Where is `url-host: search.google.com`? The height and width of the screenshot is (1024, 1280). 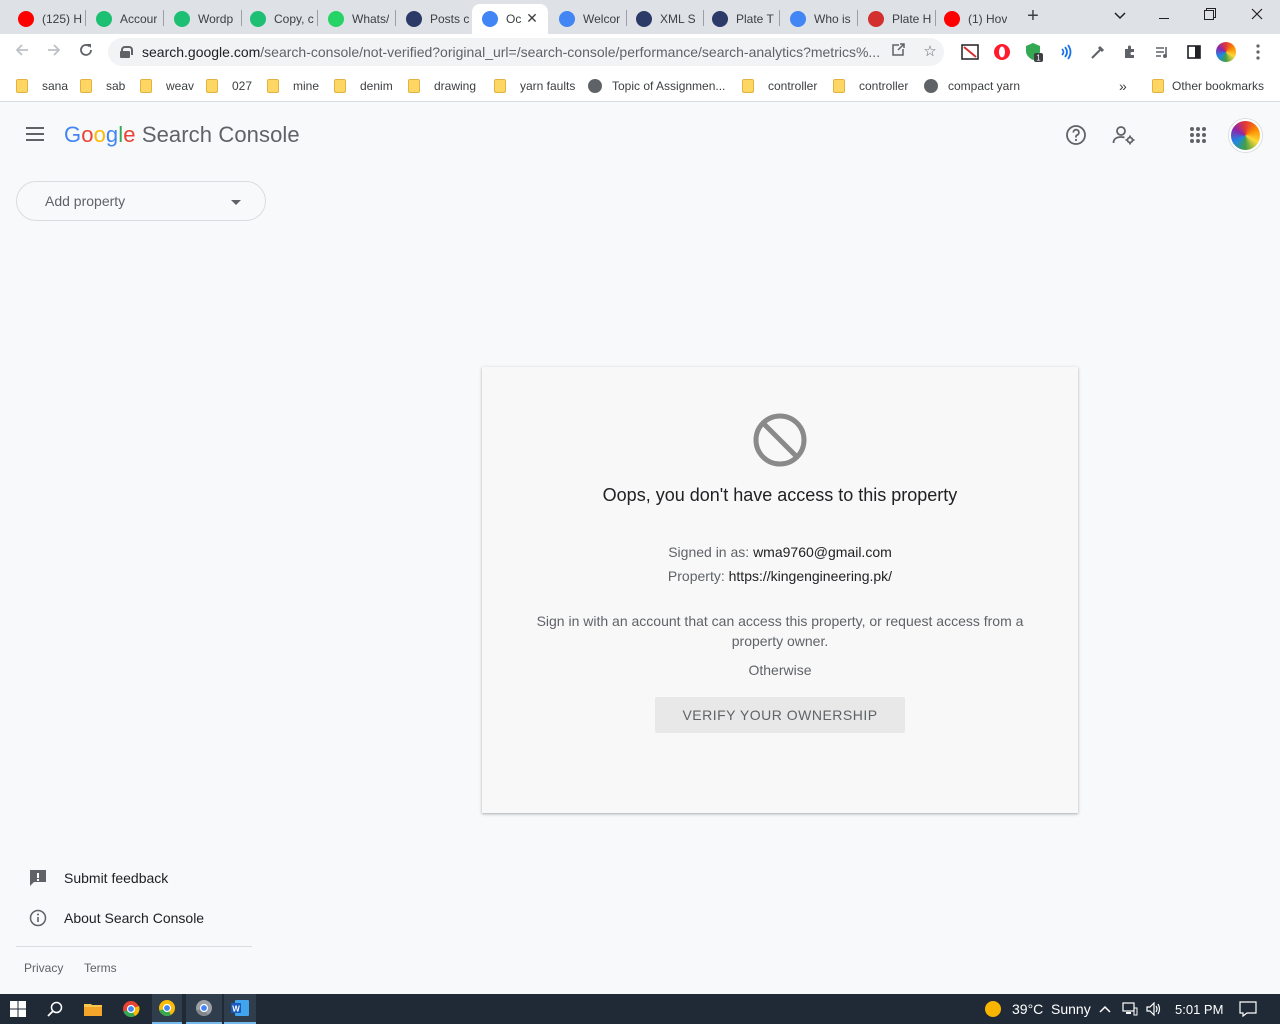
url-host: search.google.com is located at coordinates (201, 52).